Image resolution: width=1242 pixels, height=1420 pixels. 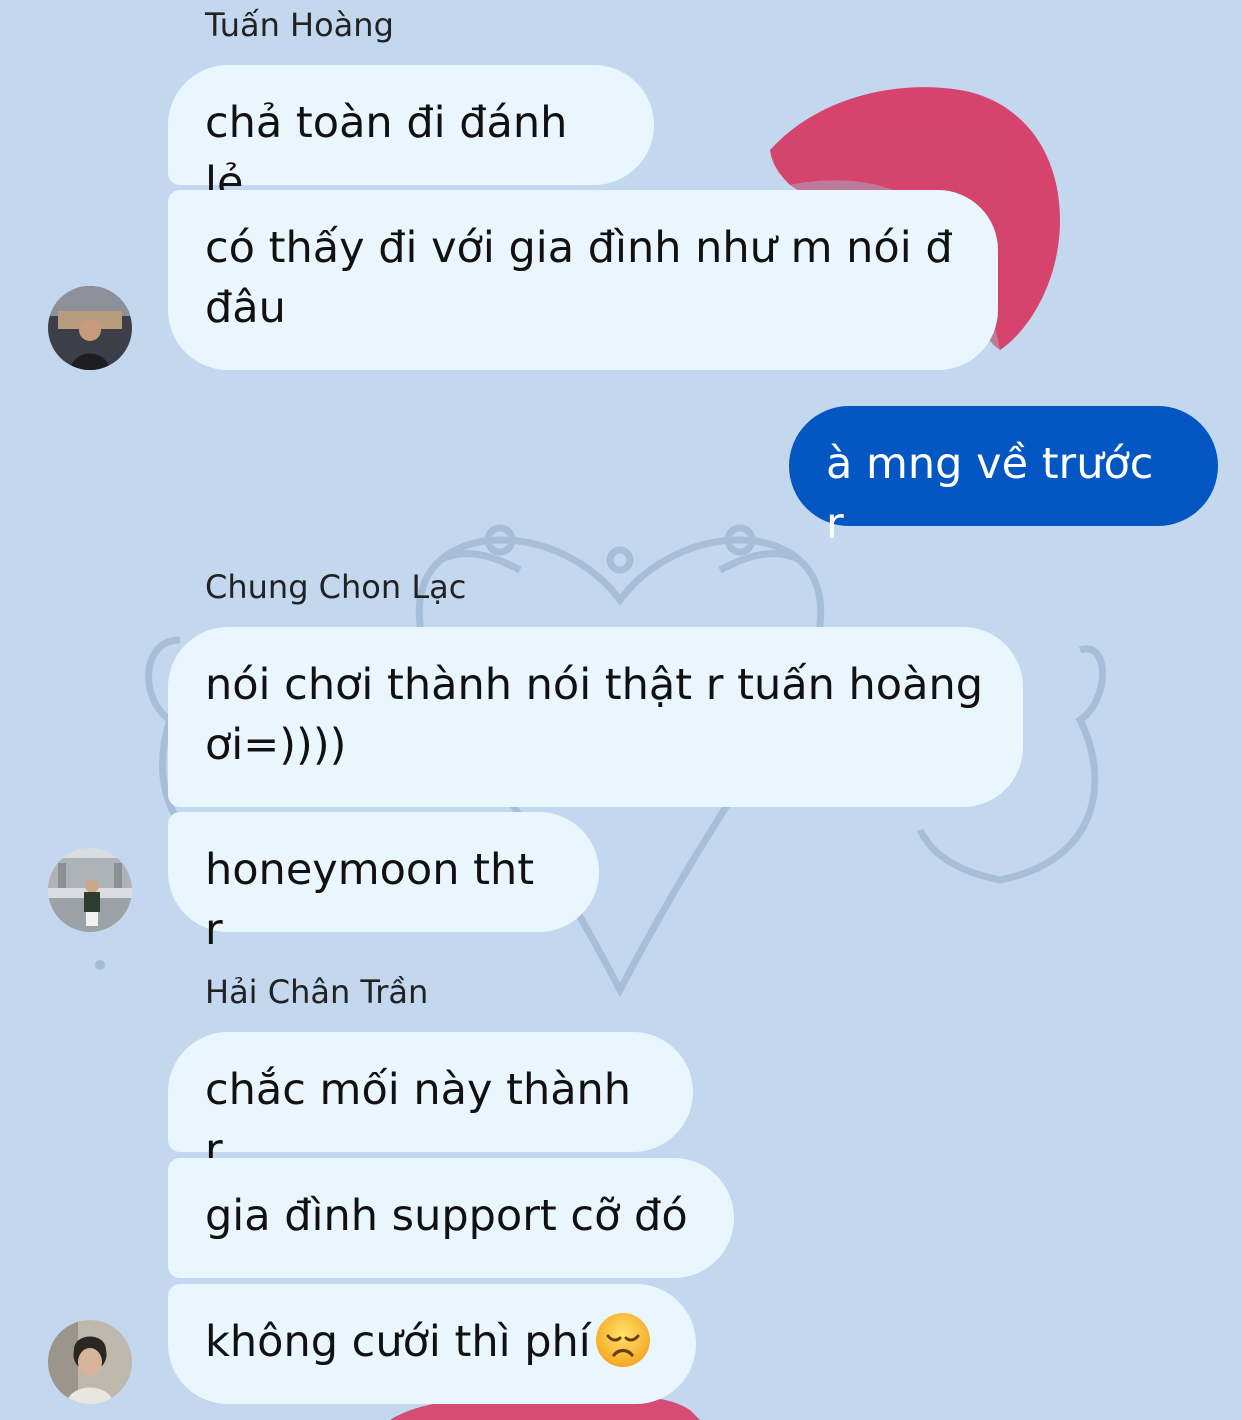 I want to click on disappointed-face-icon, so click(x=622, y=1340).